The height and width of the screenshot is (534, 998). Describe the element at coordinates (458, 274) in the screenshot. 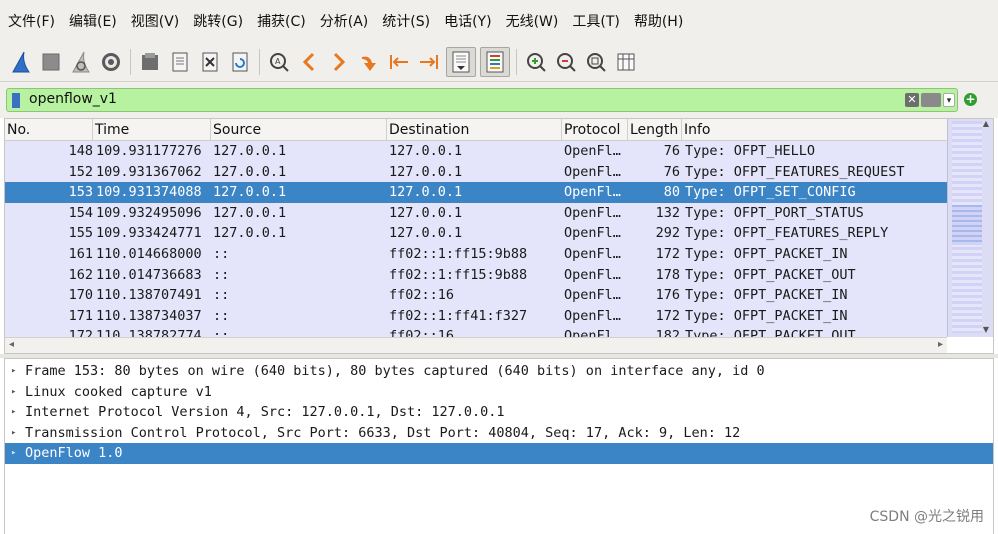

I see `cell-destination: ff02::1:ff15:9b88` at that location.